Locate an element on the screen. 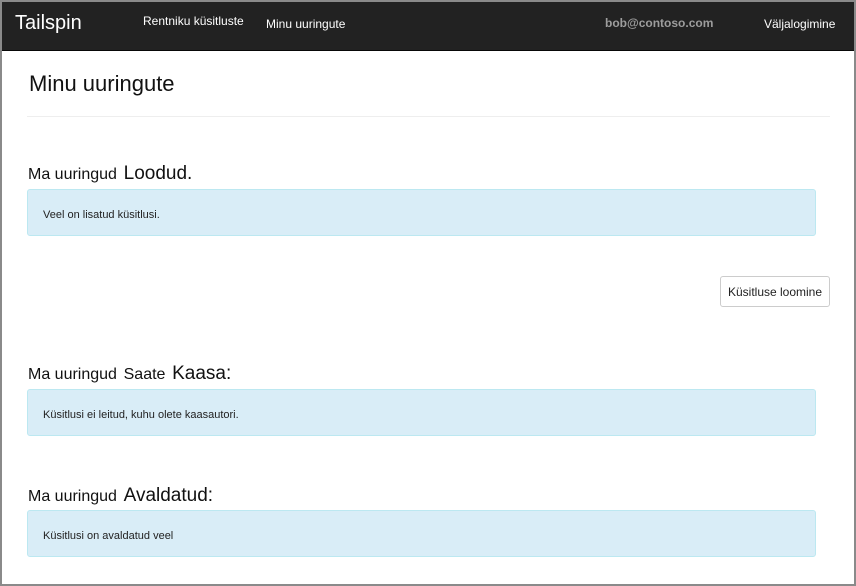 The height and width of the screenshot is (586, 856). coauthor-surveys-heading: Ma uuringud Saate Kaasa: is located at coordinates (129, 372).